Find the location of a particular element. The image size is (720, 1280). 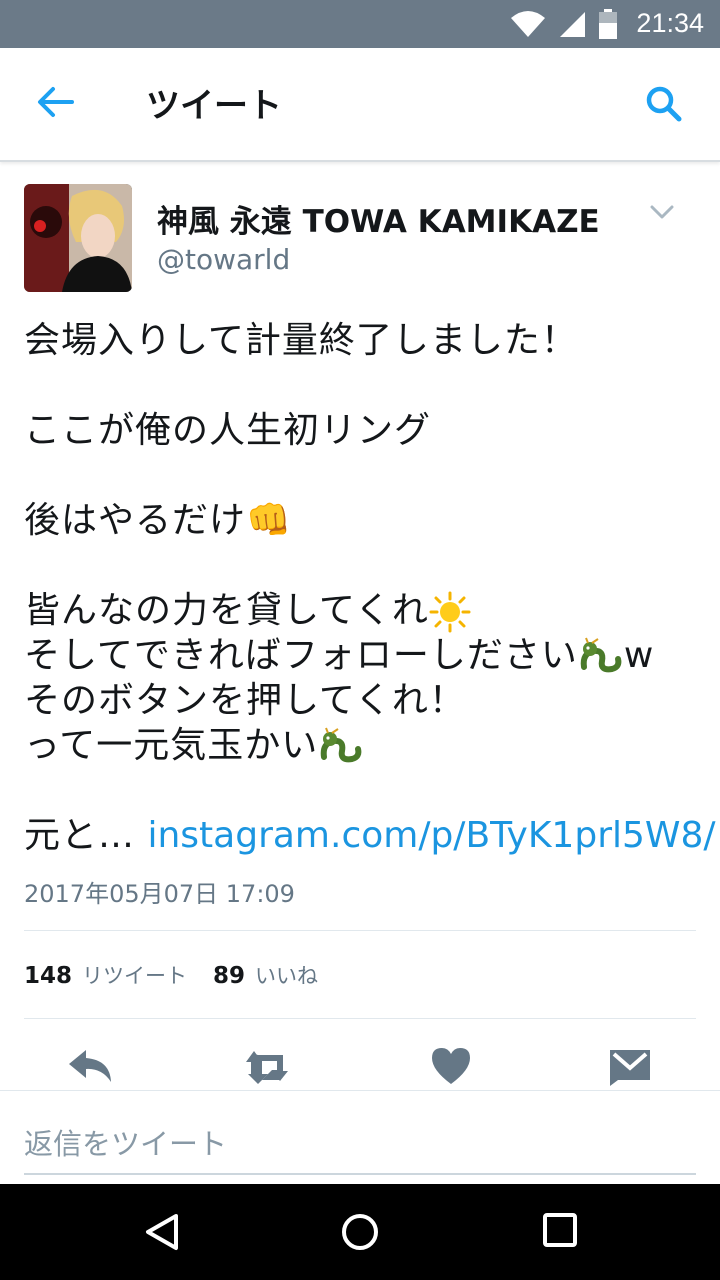

sun-emoji is located at coordinates (450, 612).